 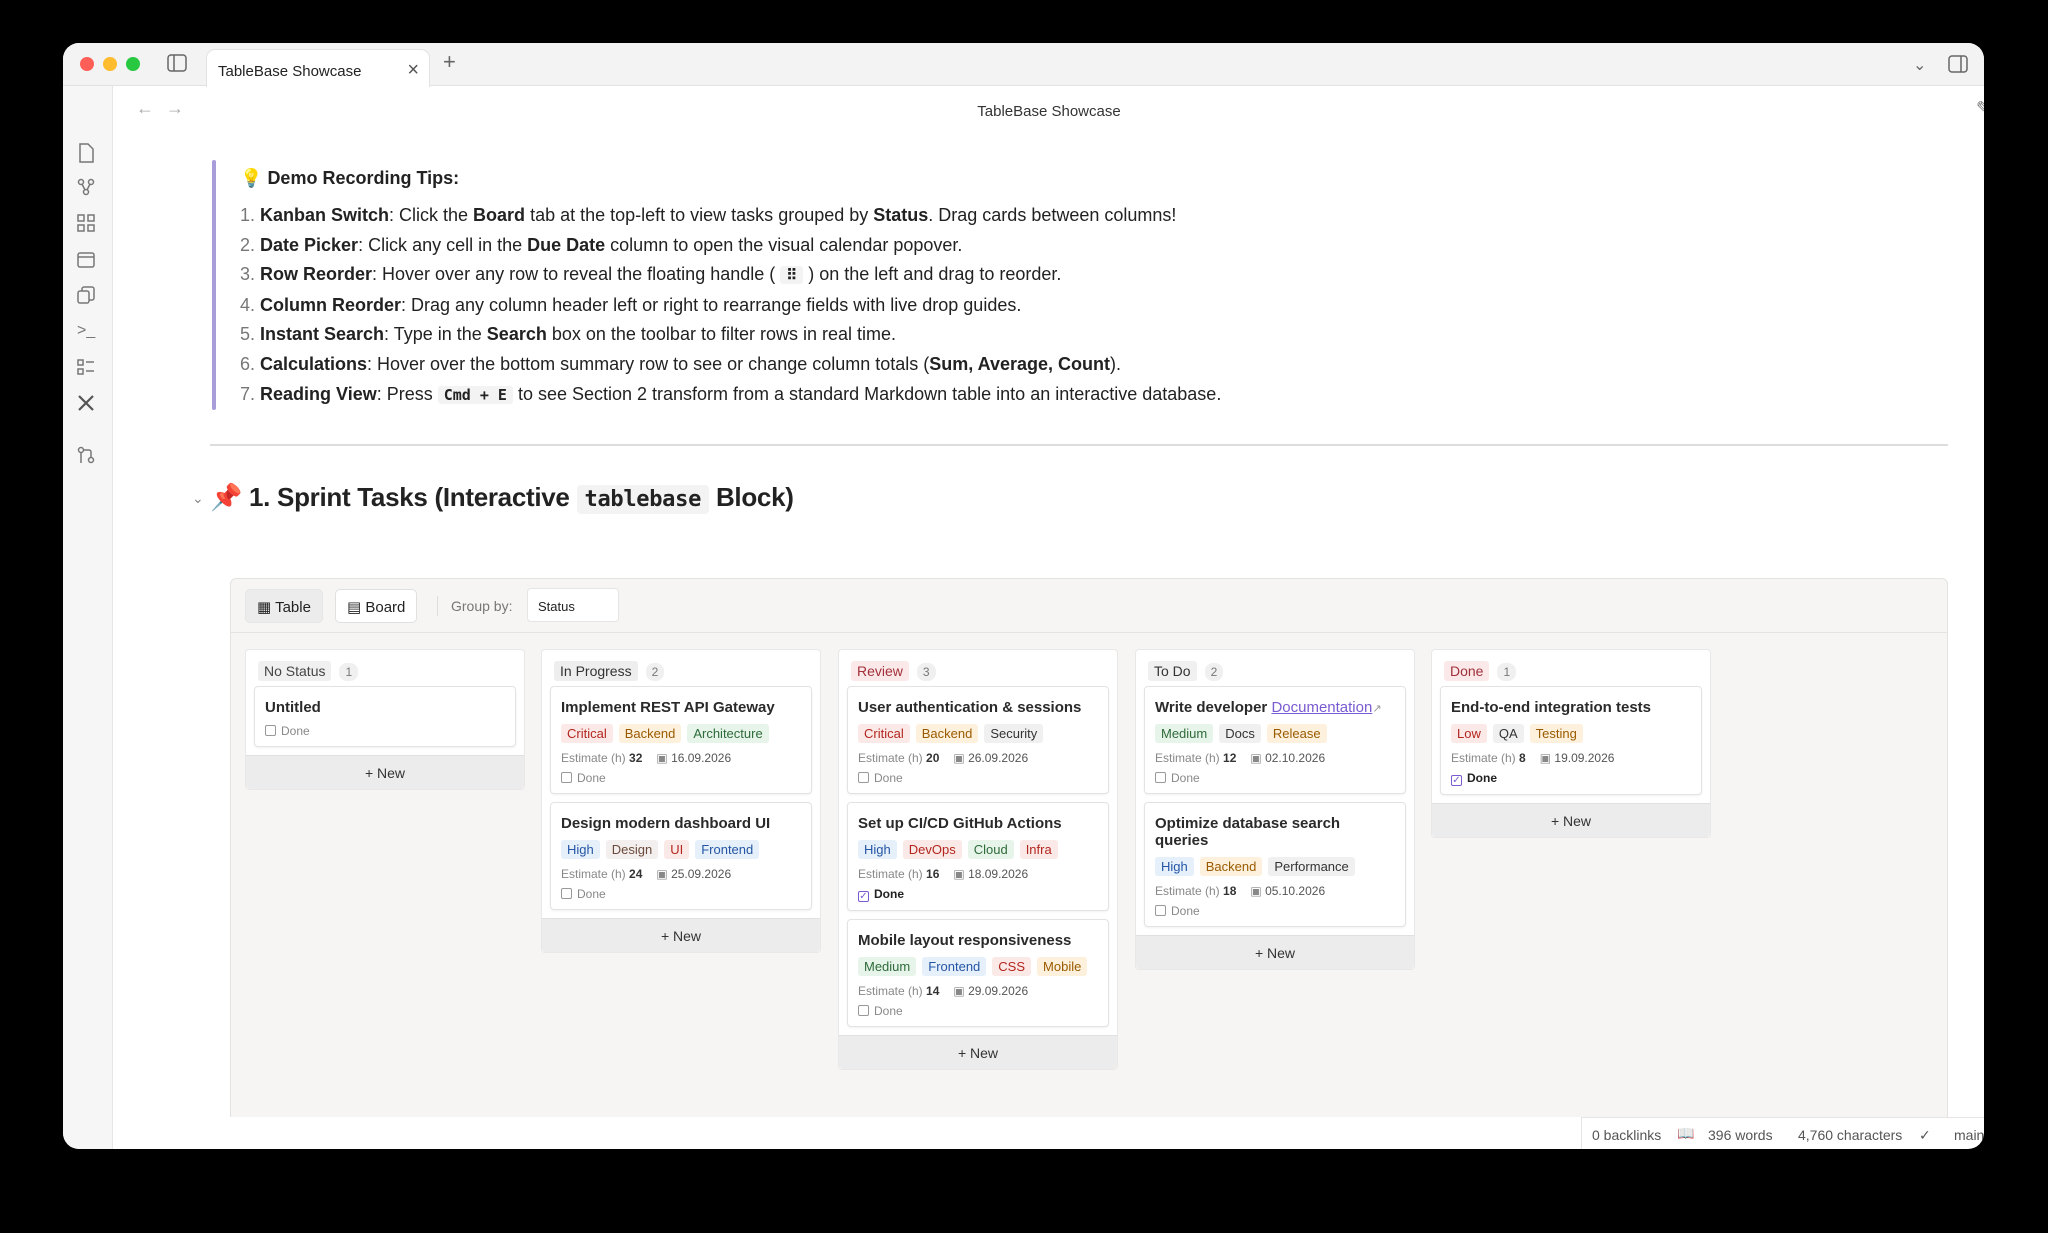 I want to click on tag: Architecture, so click(x=728, y=733).